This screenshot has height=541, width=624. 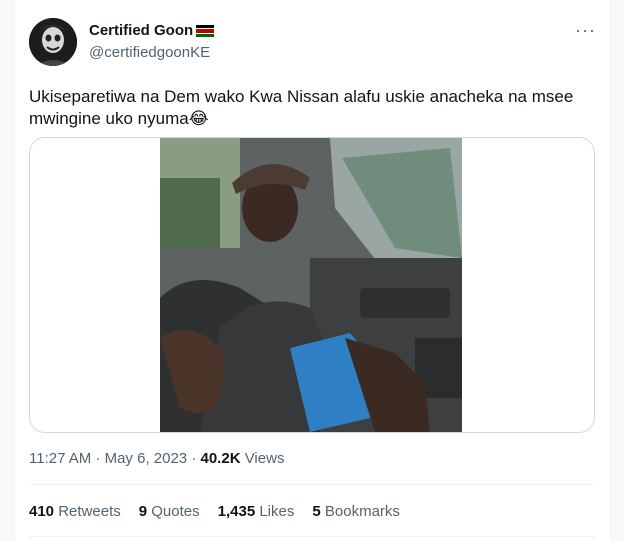 I want to click on quotes-count: 9, so click(x=143, y=511).